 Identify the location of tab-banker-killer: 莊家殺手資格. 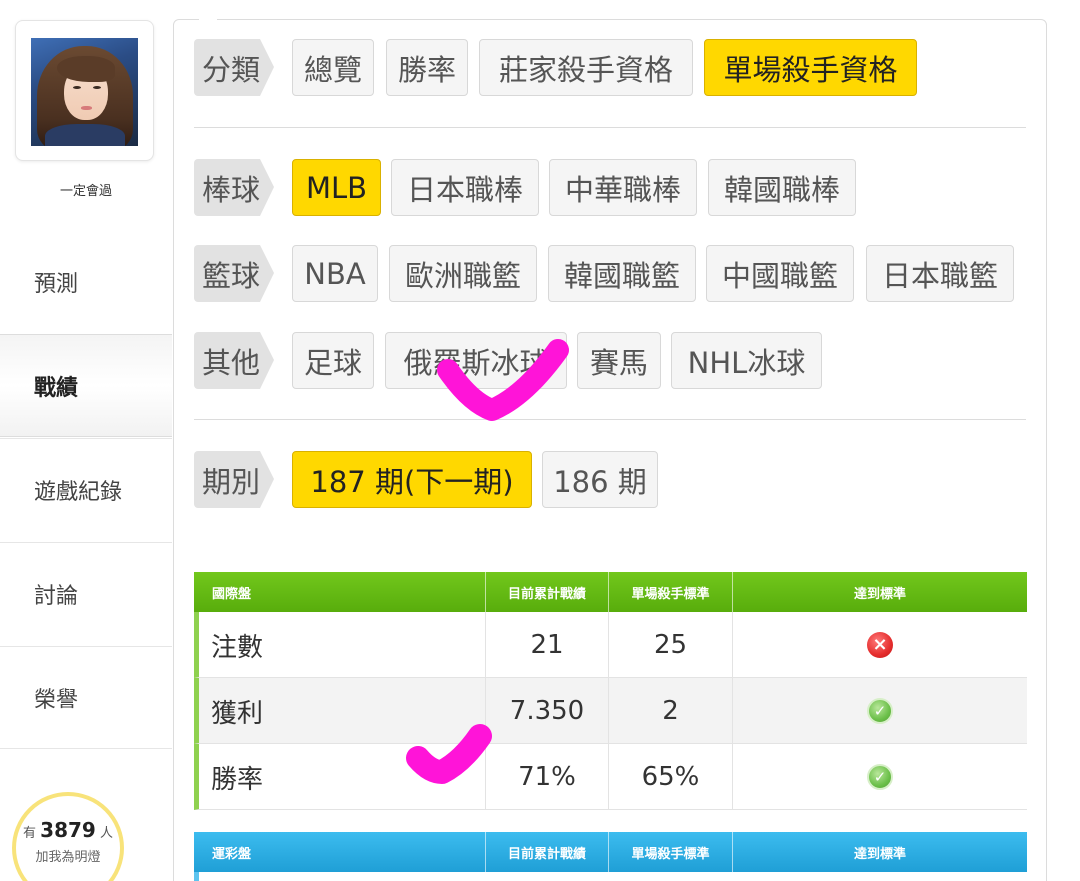
(586, 67).